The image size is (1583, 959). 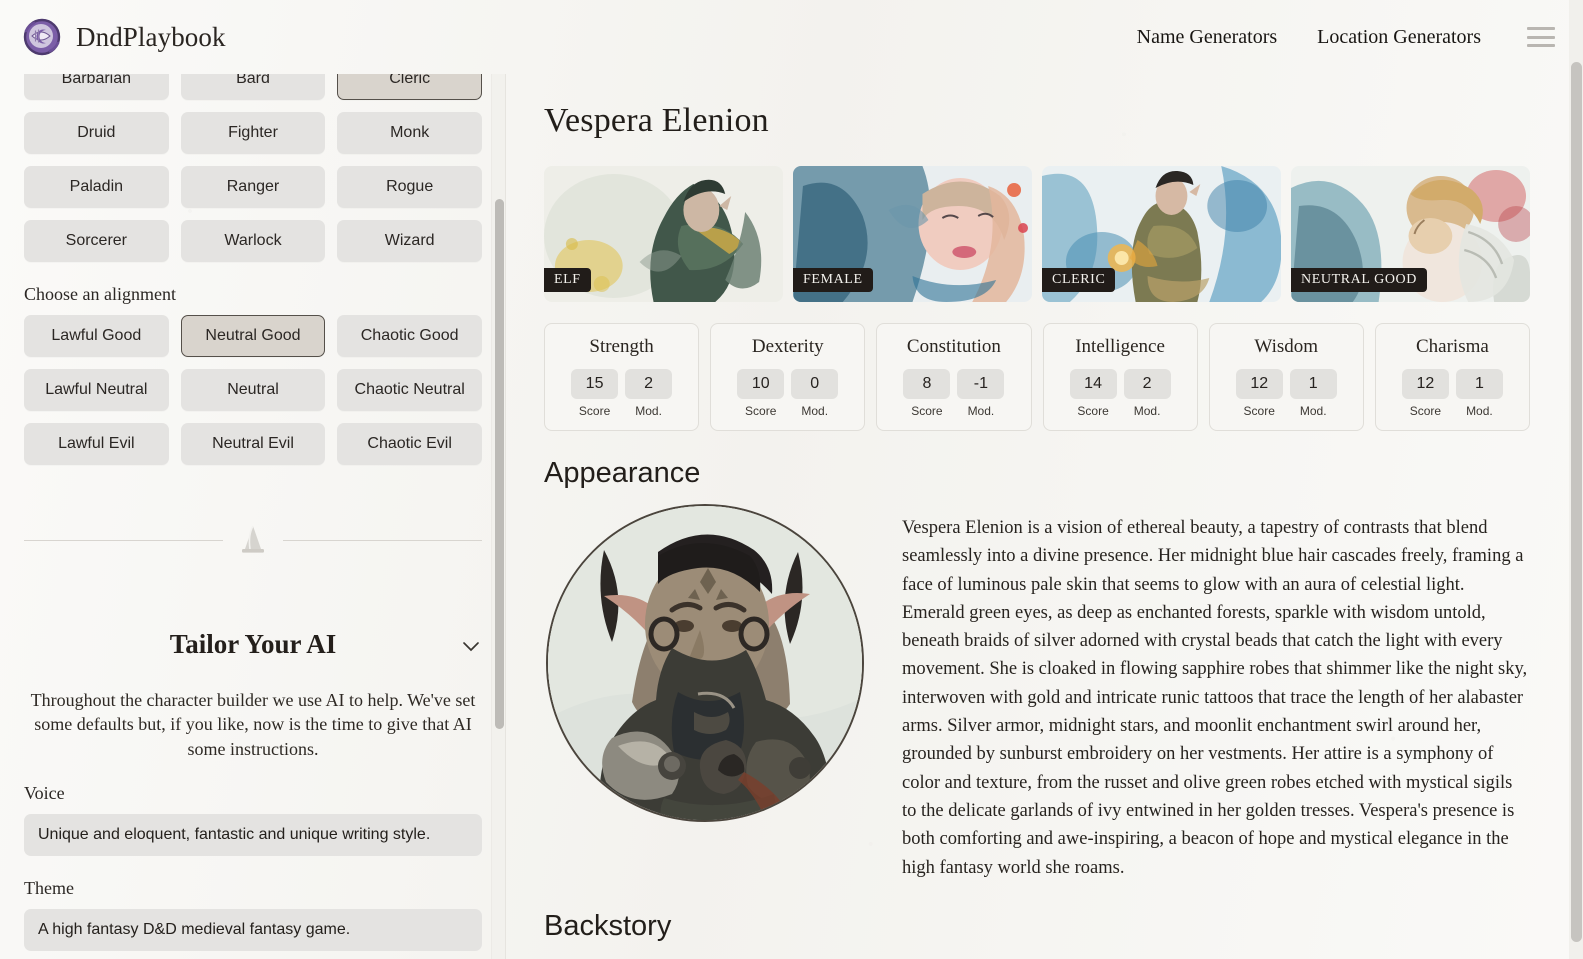 What do you see at coordinates (927, 384) in the screenshot?
I see `ability-score-value: 8` at bounding box center [927, 384].